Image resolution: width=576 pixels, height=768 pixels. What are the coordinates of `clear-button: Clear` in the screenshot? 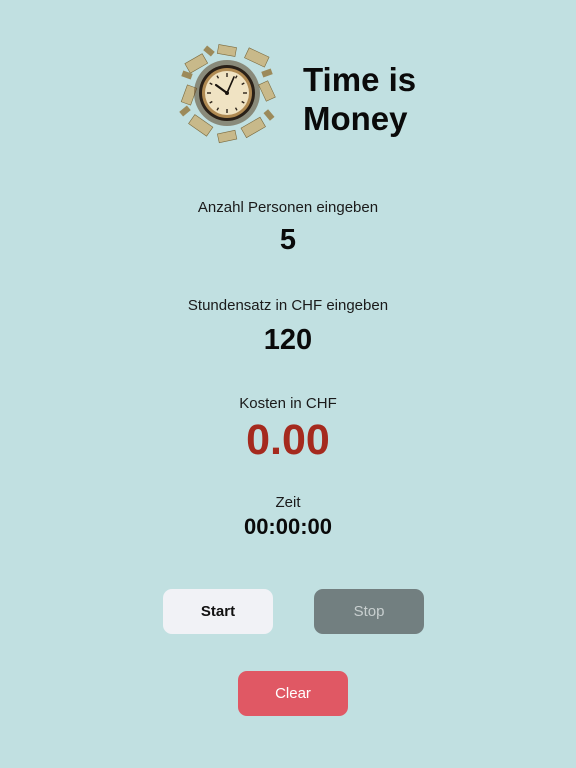 It's located at (293, 693).